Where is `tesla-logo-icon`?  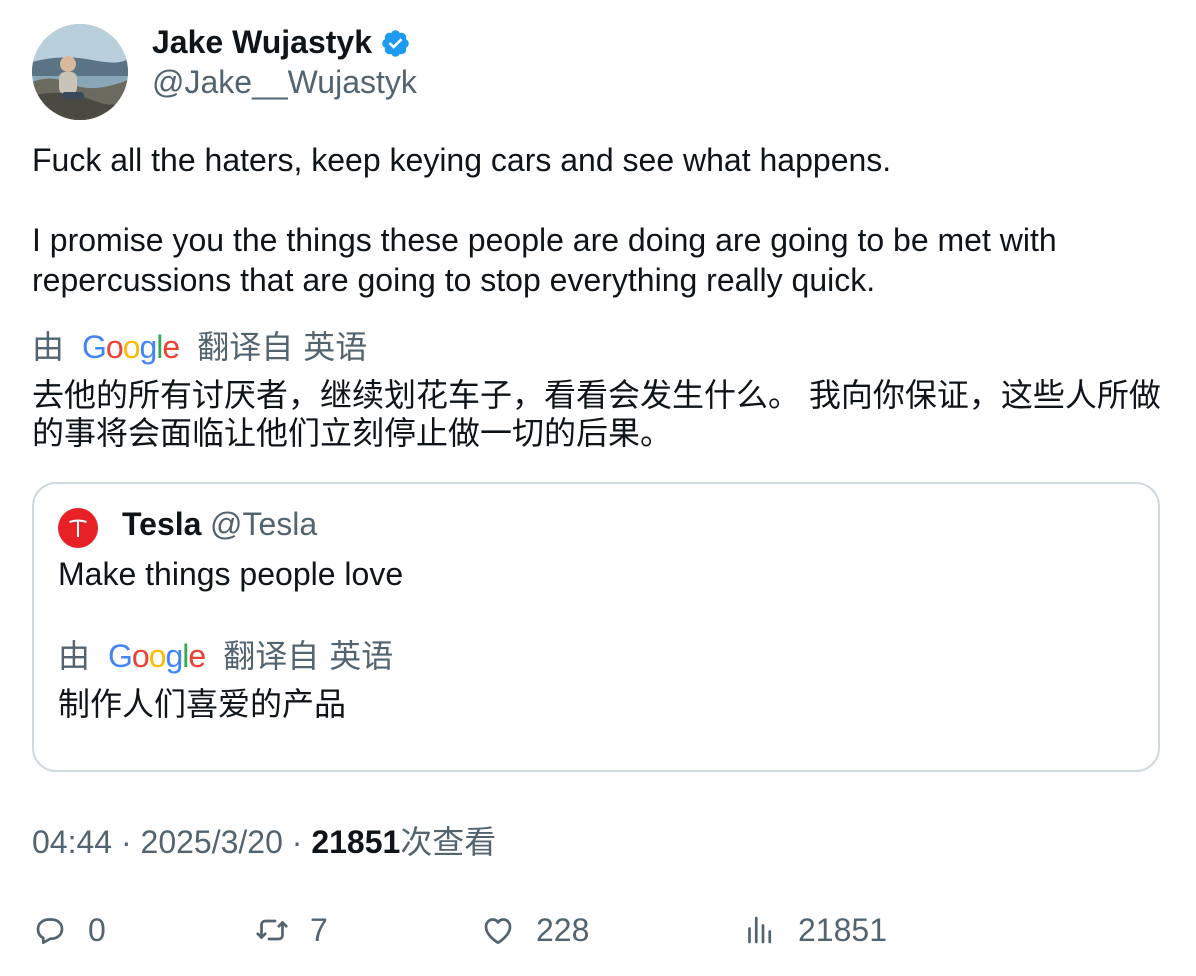 tesla-logo-icon is located at coordinates (78, 528).